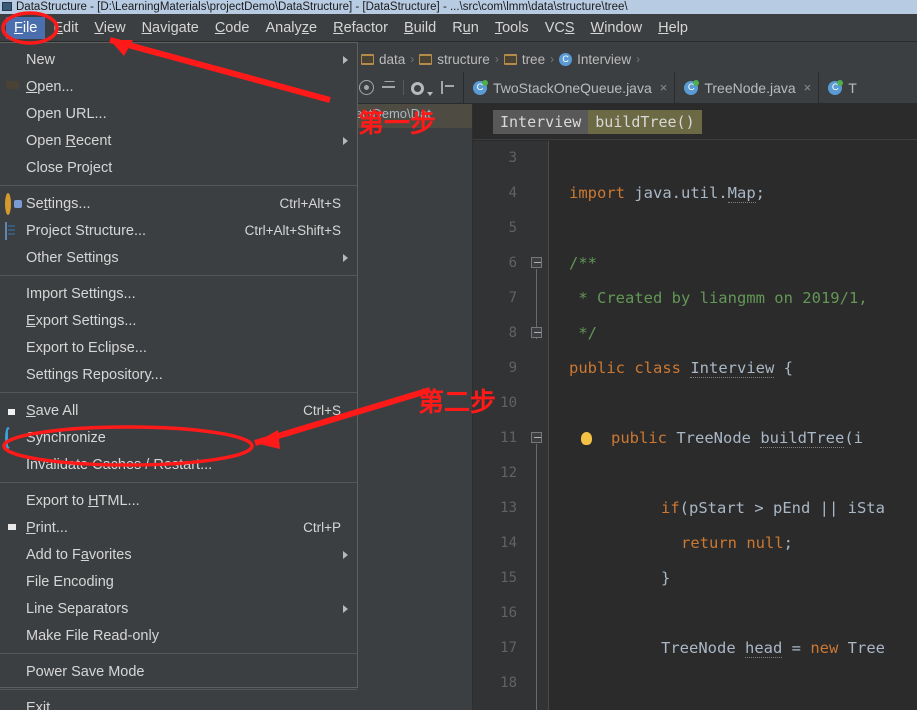 The height and width of the screenshot is (710, 917). I want to click on menu-analyze: Analyze, so click(292, 28).